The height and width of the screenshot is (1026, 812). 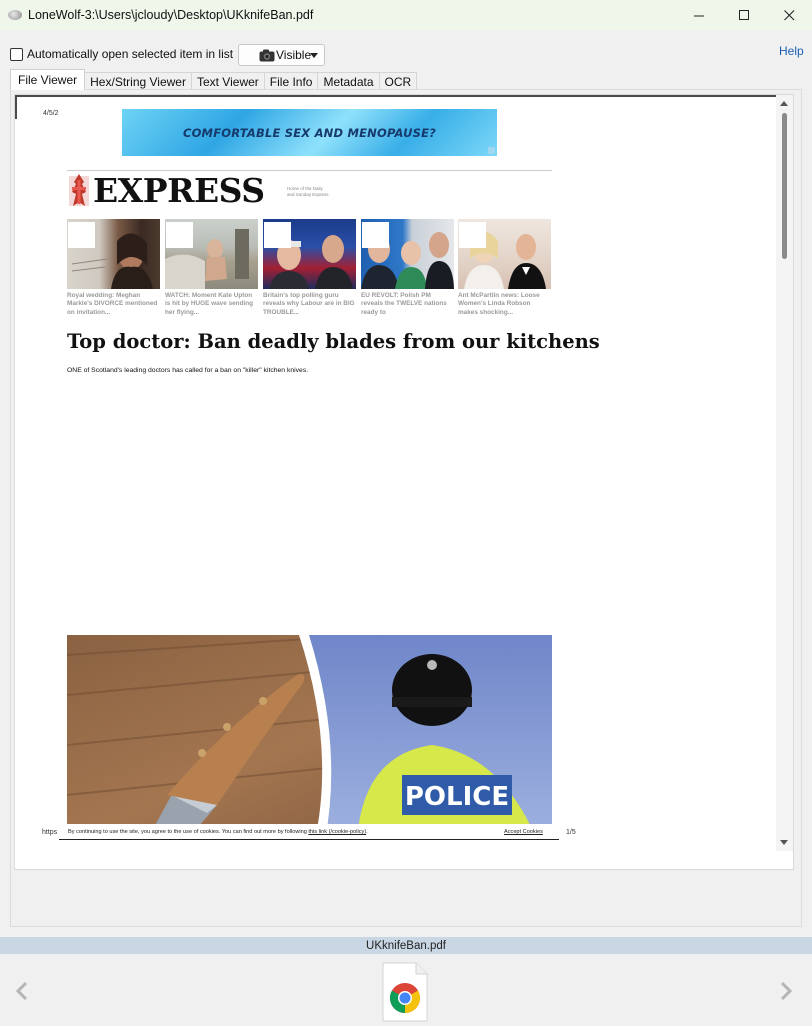 I want to click on tab-file-info: File Info, so click(x=291, y=81).